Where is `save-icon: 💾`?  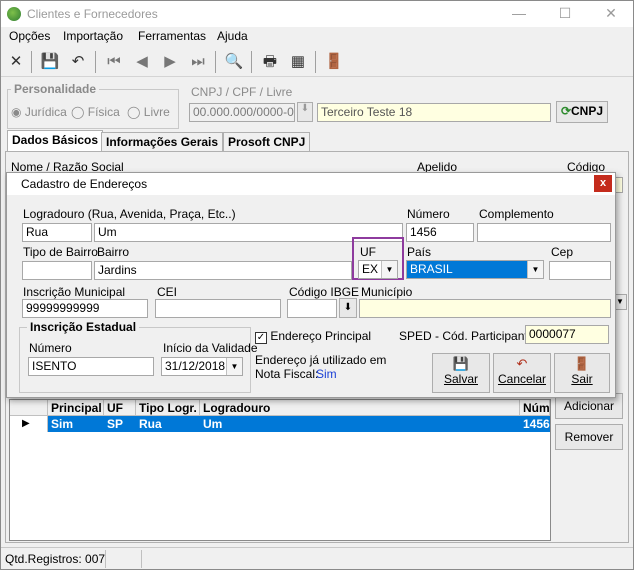
save-icon: 💾 is located at coordinates (50, 62).